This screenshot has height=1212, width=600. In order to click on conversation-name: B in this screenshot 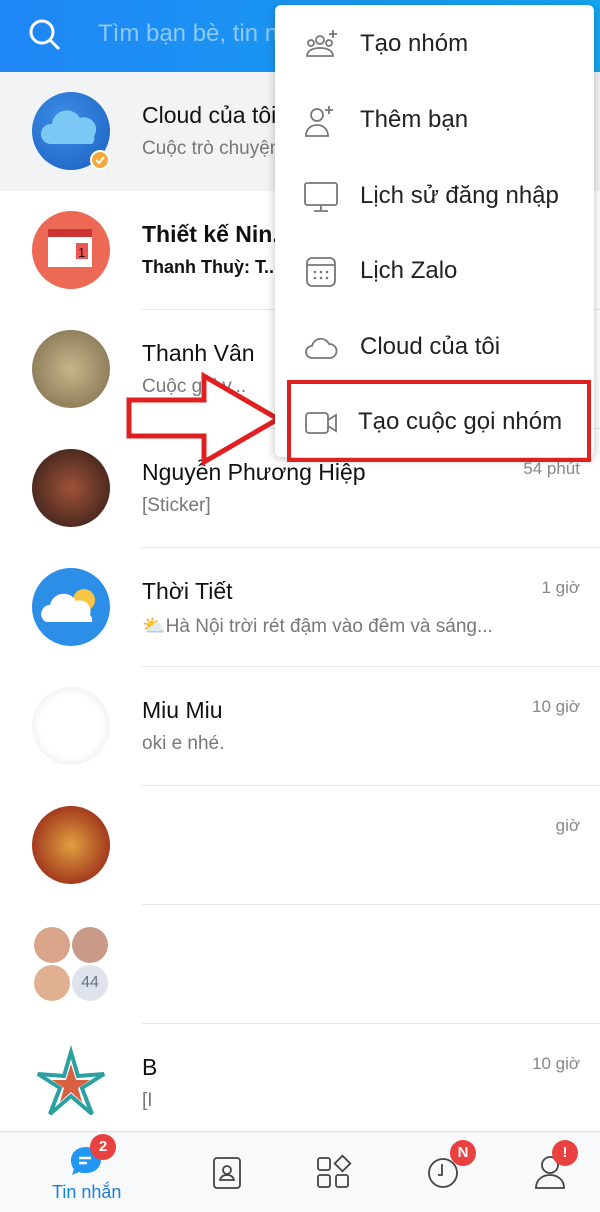, I will do `click(150, 1067)`.